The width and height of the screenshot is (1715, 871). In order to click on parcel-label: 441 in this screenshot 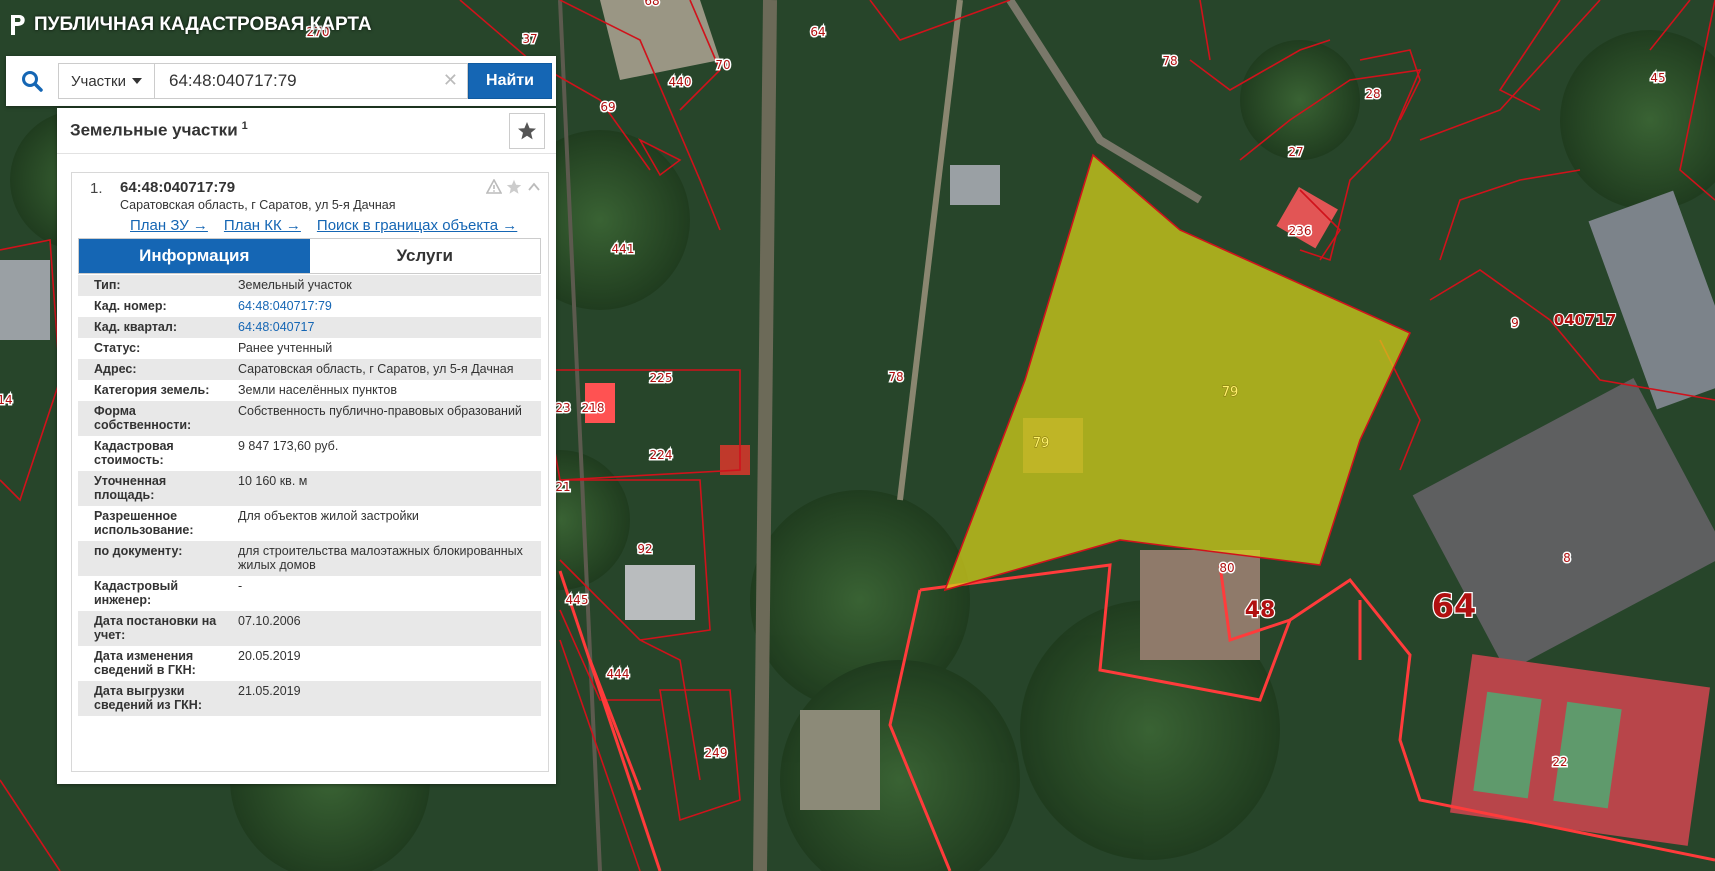, I will do `click(623, 249)`.